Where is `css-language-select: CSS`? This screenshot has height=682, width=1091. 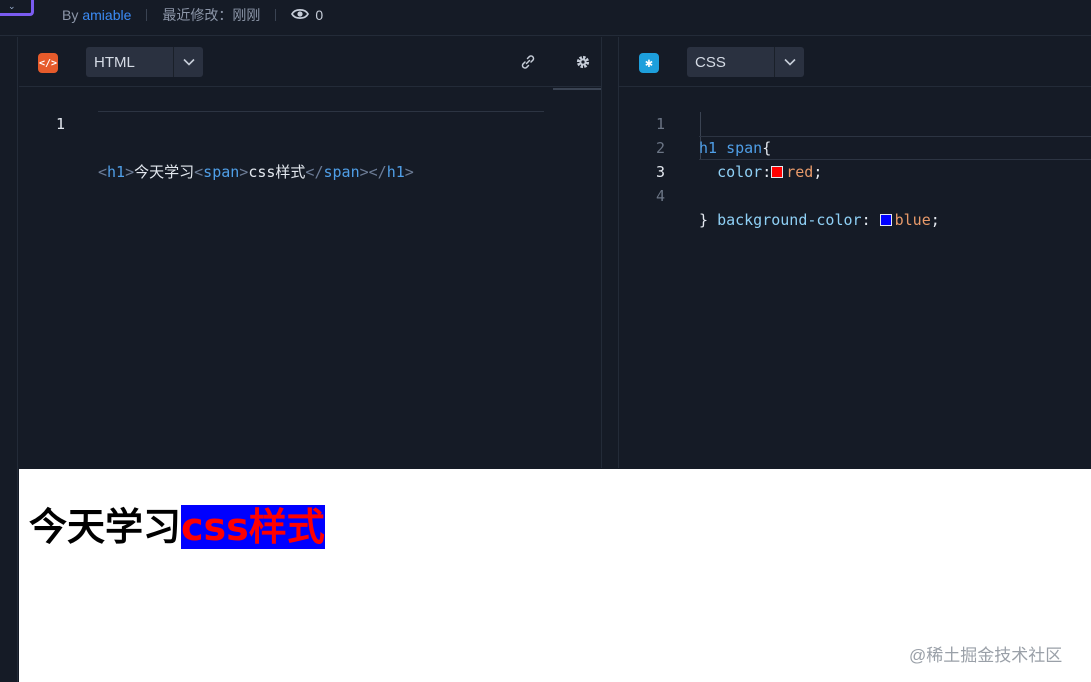
css-language-select: CSS is located at coordinates (745, 62).